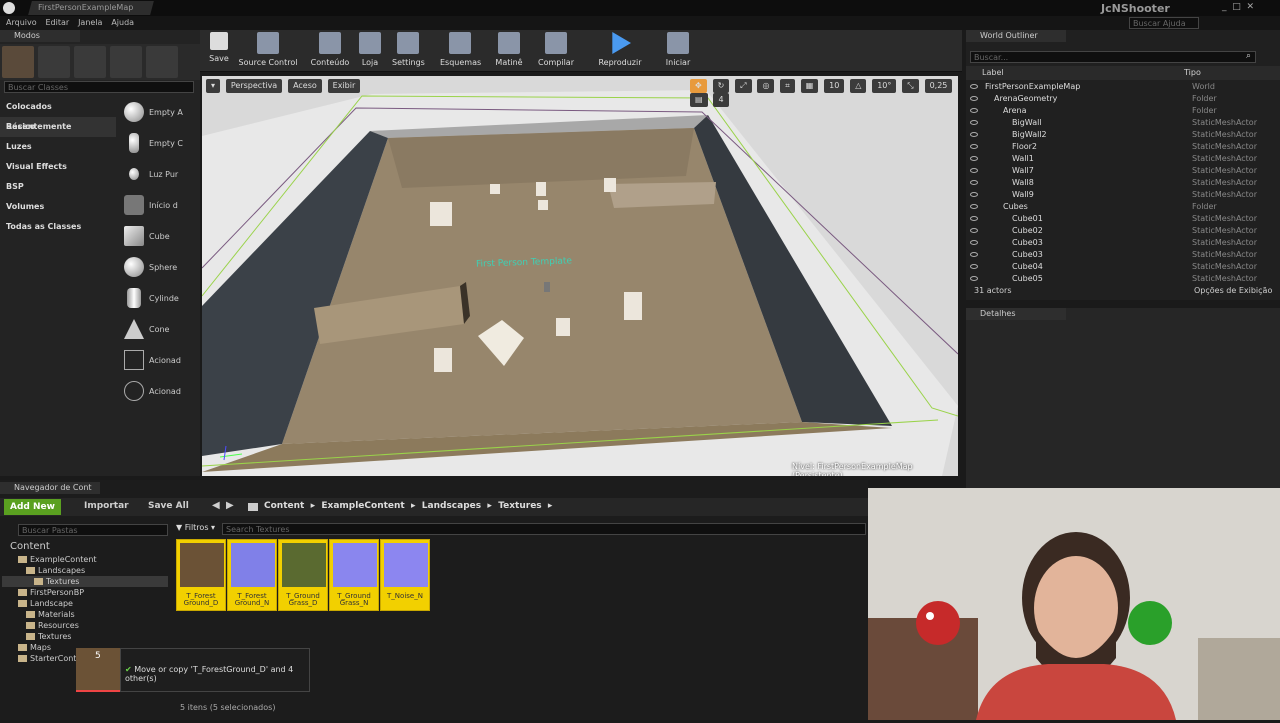  Describe the element at coordinates (1123, 99) in the screenshot. I see `table-row: ArenaGeometry Folder` at that location.